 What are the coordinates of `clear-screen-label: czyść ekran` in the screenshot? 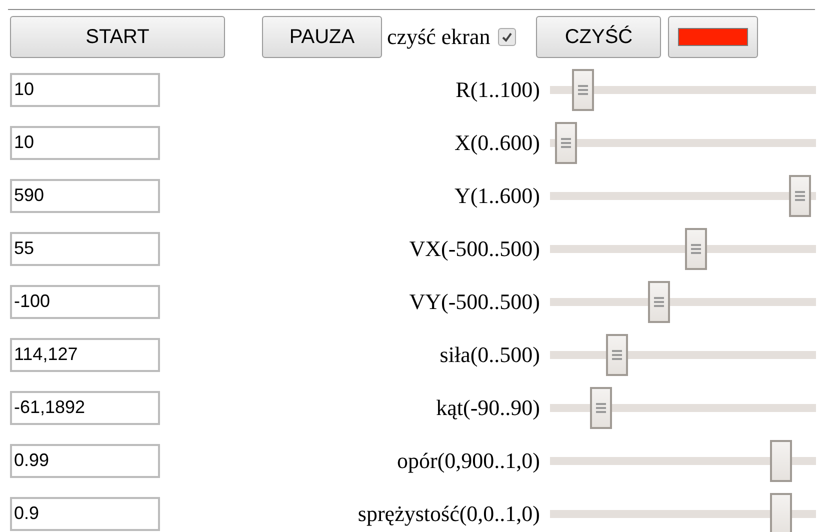 It's located at (438, 37).